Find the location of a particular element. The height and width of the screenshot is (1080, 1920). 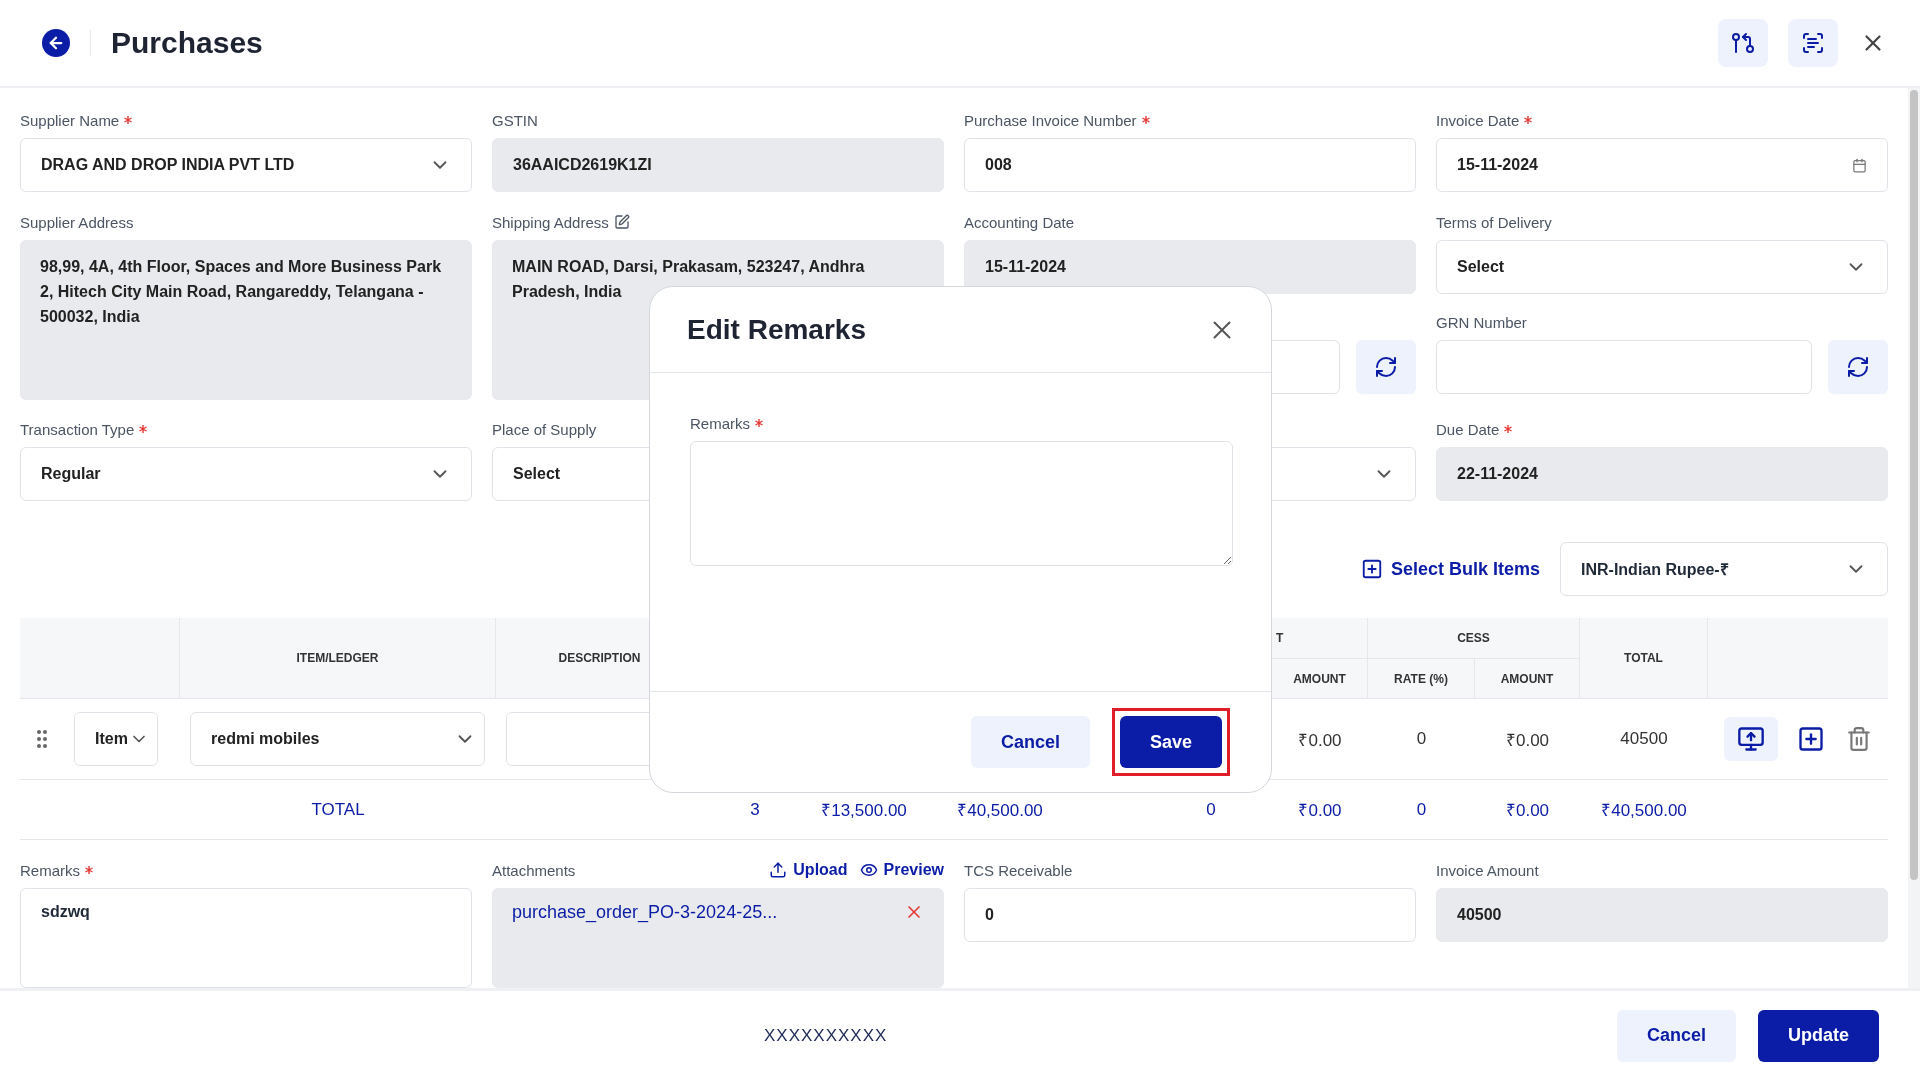

field-label: Transaction Type is located at coordinates (77, 429).